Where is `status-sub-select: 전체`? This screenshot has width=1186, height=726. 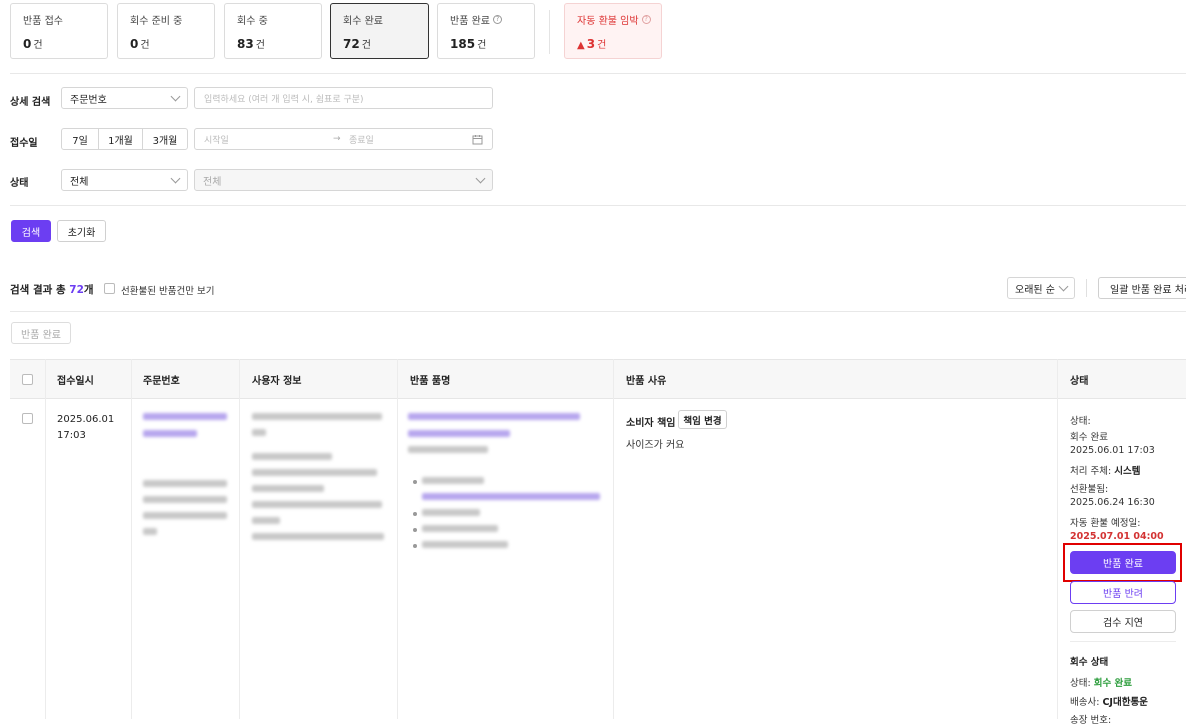
status-sub-select: 전체 is located at coordinates (343, 180).